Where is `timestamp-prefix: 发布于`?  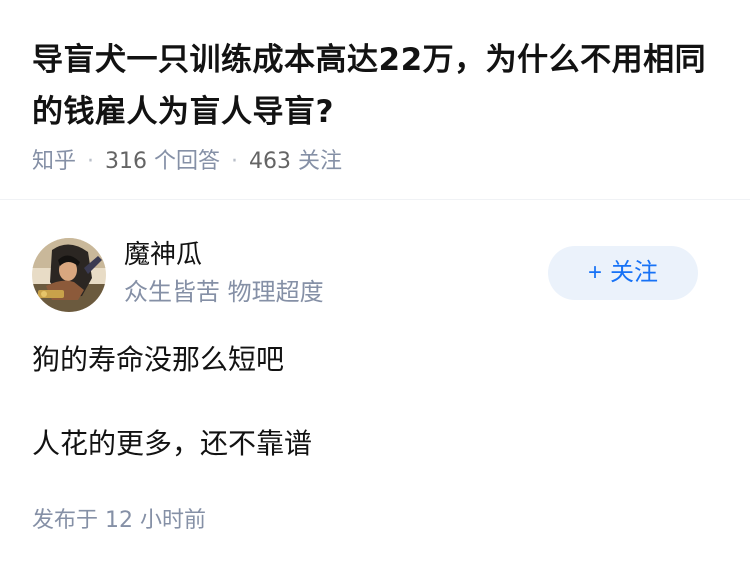 timestamp-prefix: 发布于 is located at coordinates (65, 520).